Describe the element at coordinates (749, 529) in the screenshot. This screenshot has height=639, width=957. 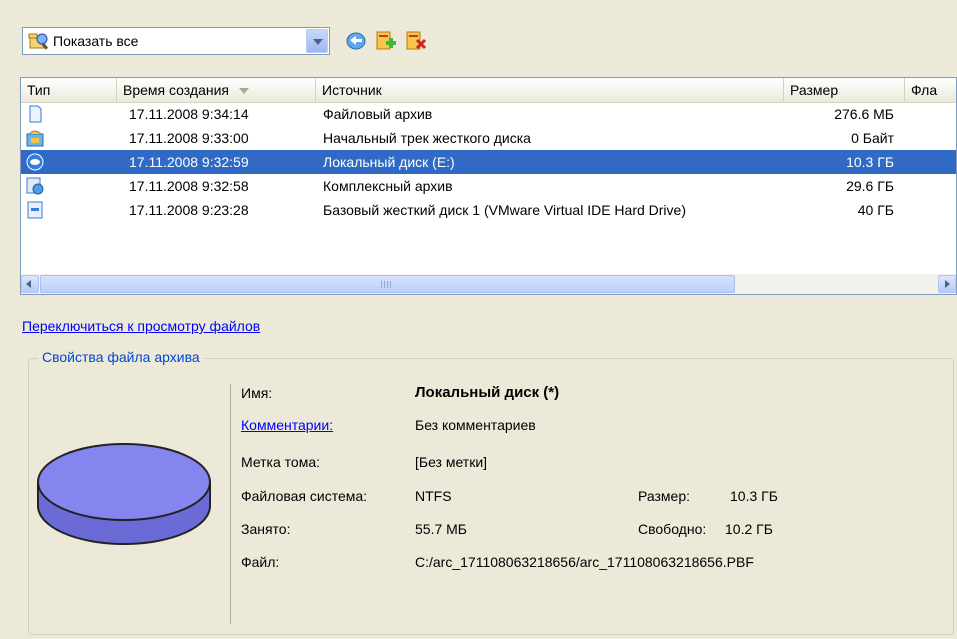
I see `free-value: 10.2 ГБ` at that location.